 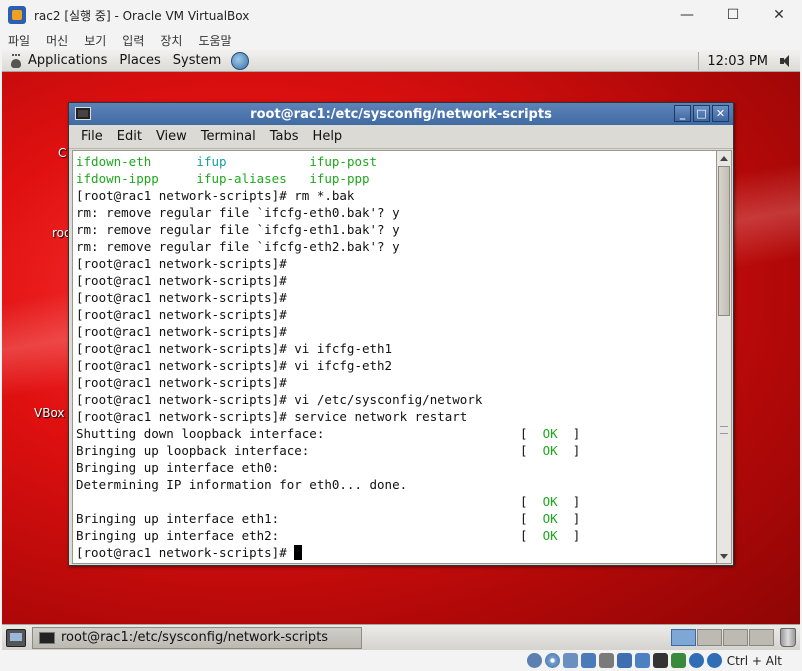 I want to click on terminal-line: [ OK ], so click(x=328, y=501).